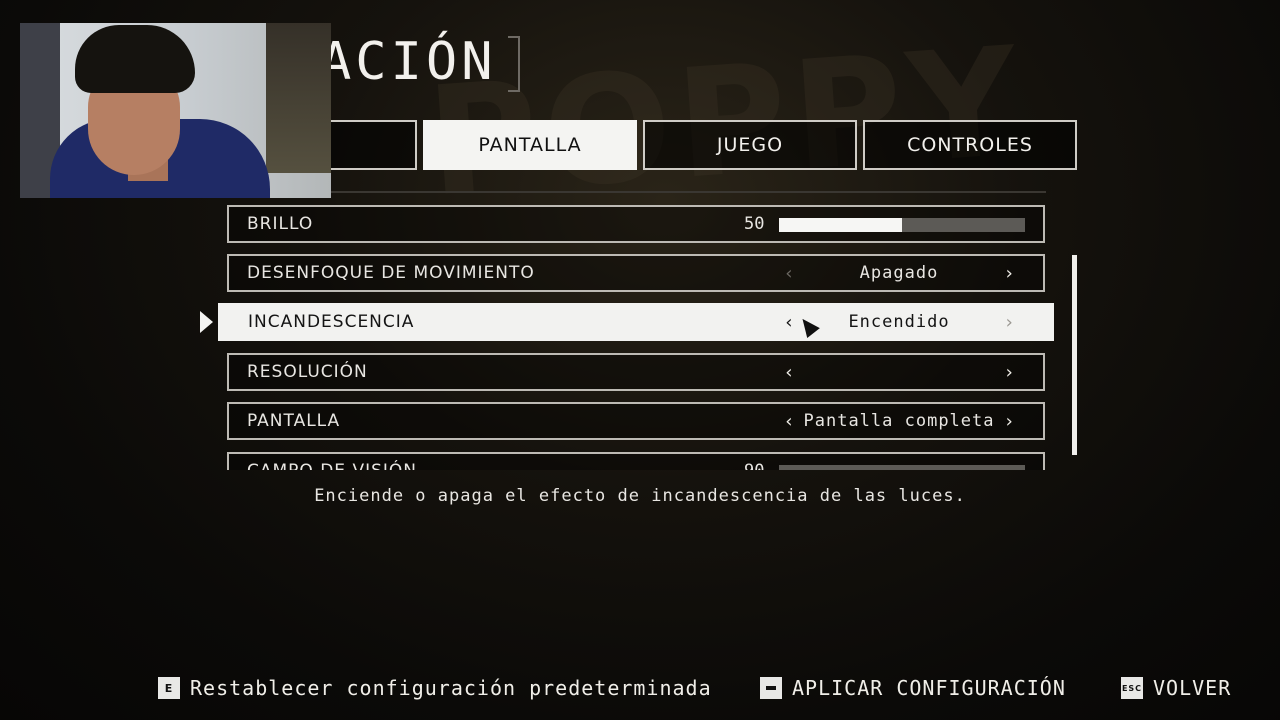 The height and width of the screenshot is (720, 1280). I want to click on setting-label: PANTALLA, so click(294, 421).